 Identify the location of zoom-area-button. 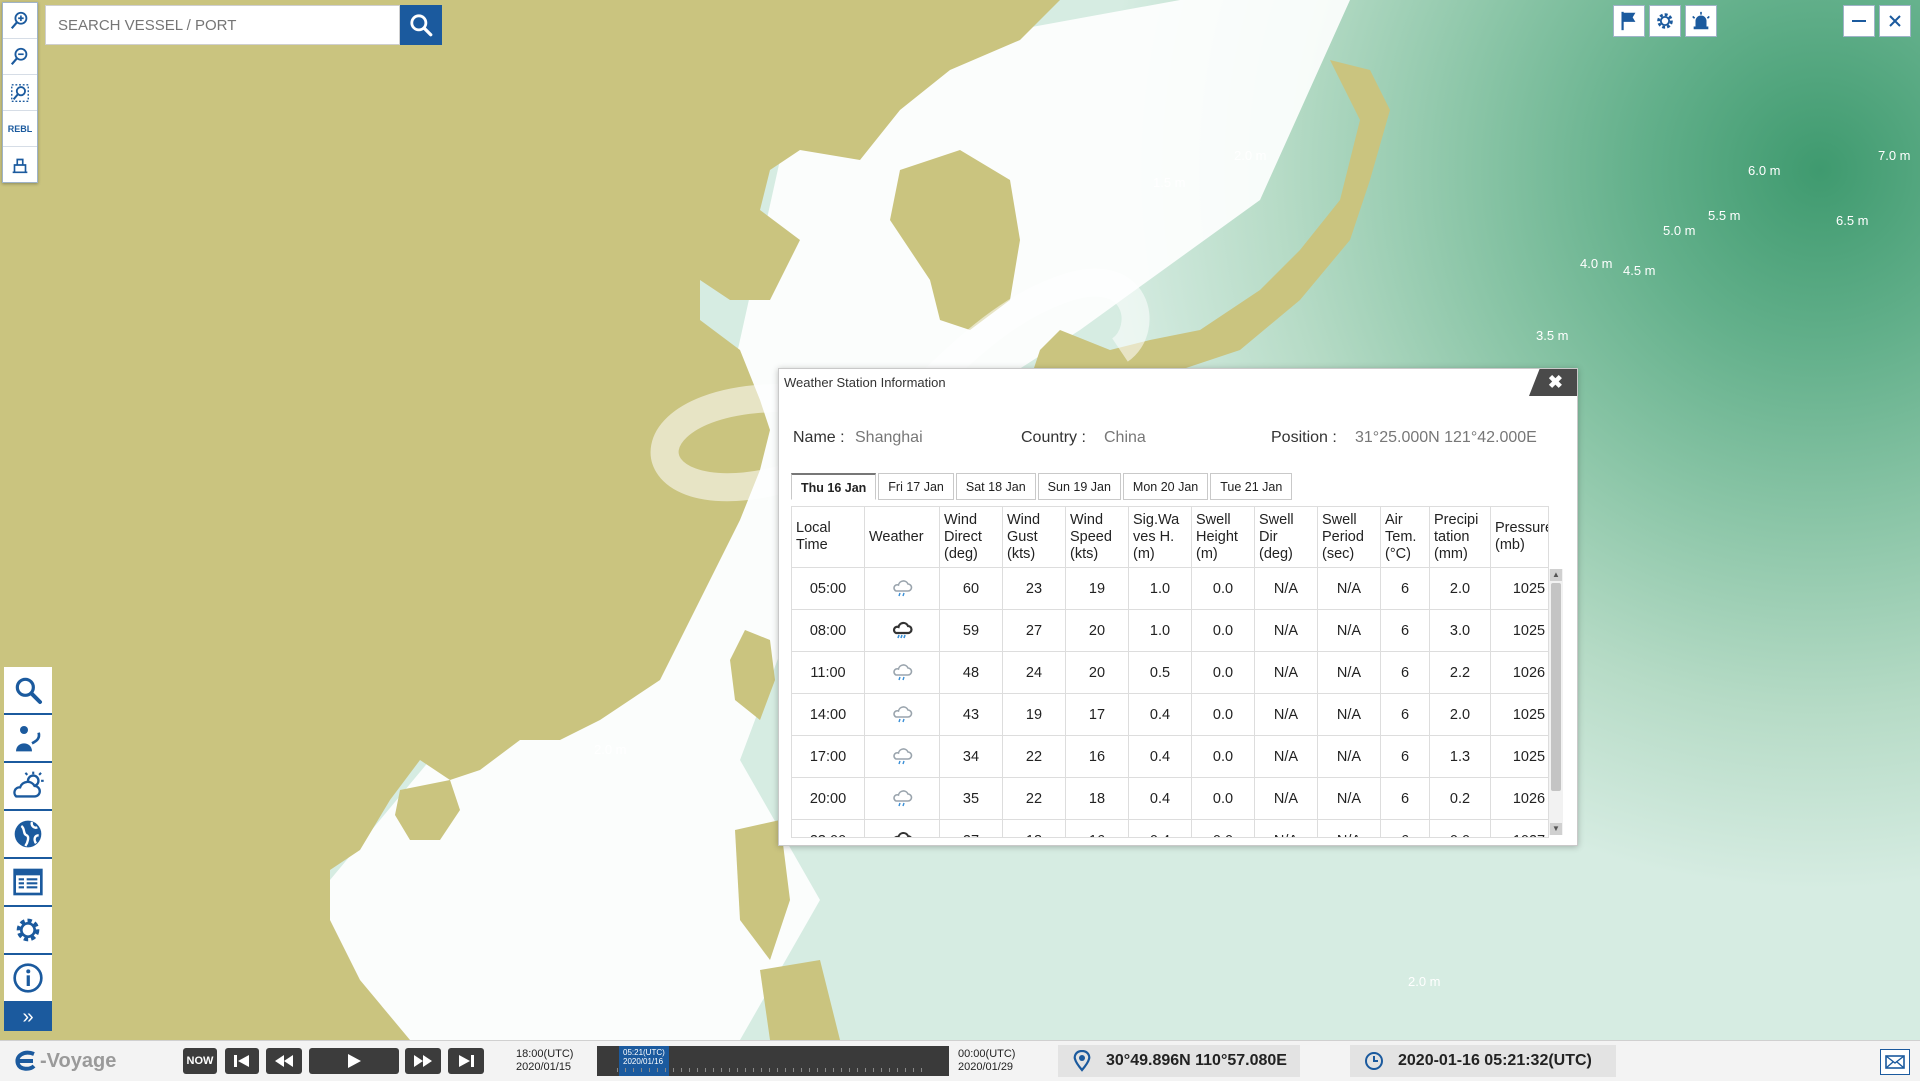
(20, 93).